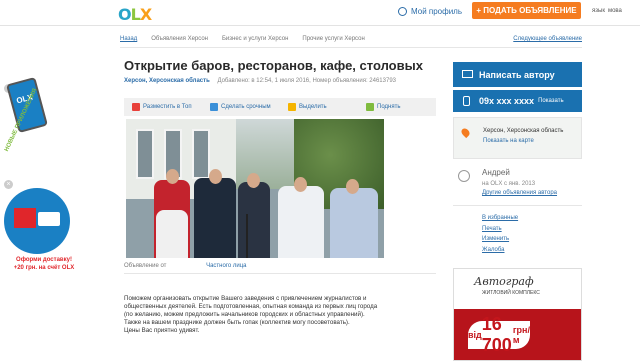  I want to click on seller-type-label: Объявление от, so click(145, 266).